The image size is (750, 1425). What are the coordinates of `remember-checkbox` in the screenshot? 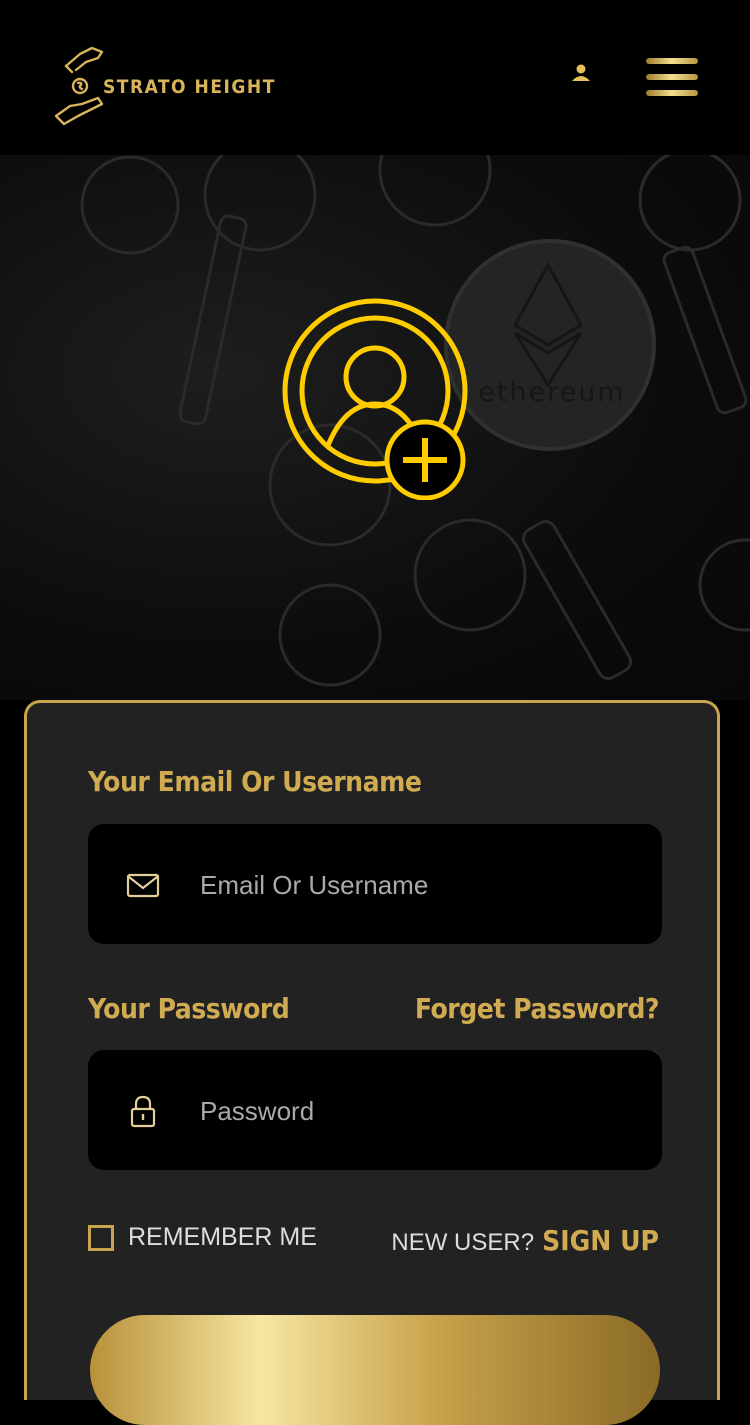 It's located at (101, 1237).